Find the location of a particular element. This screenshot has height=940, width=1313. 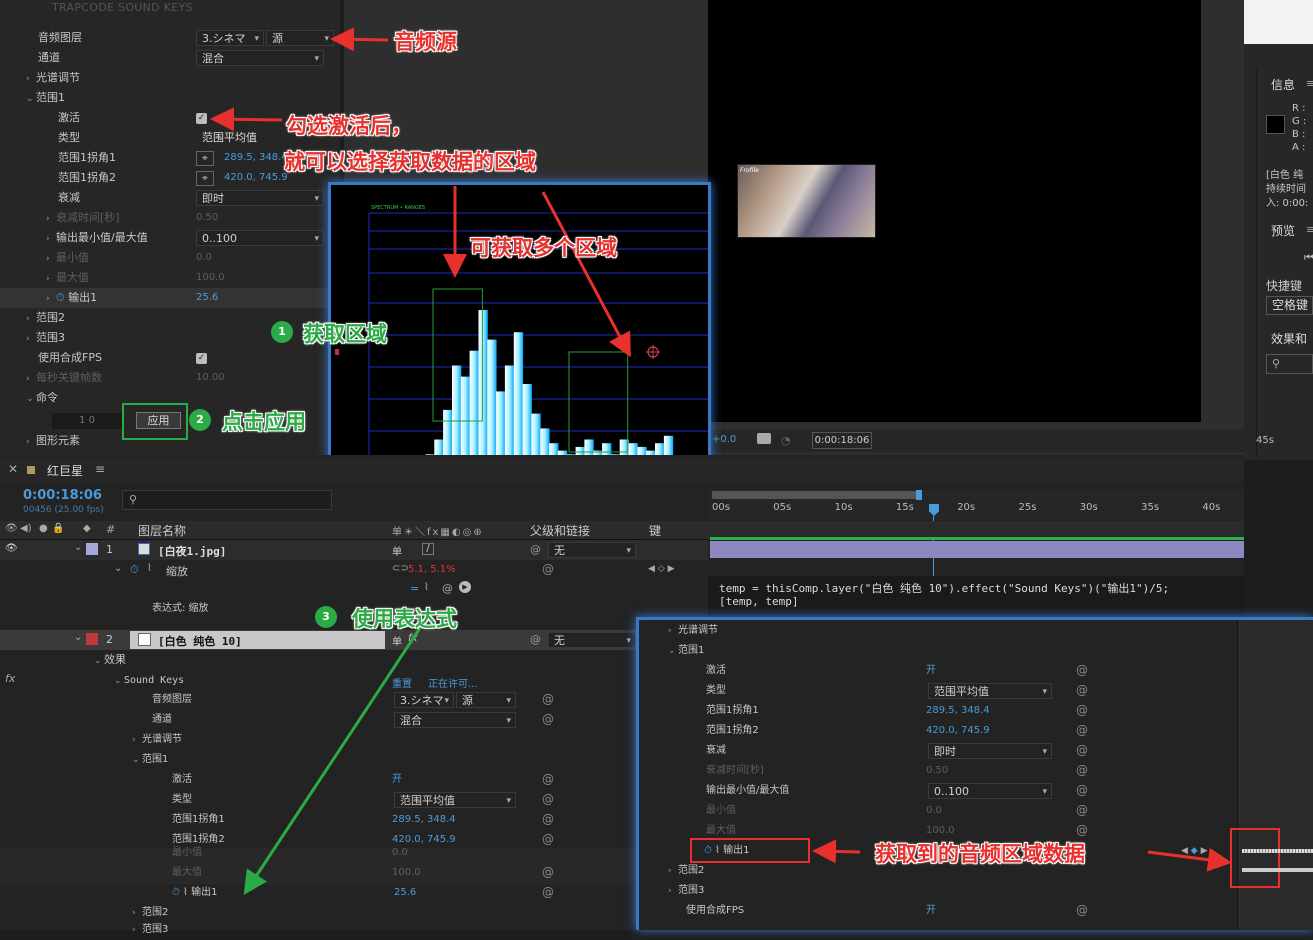

badge-1: 1 is located at coordinates (282, 332).